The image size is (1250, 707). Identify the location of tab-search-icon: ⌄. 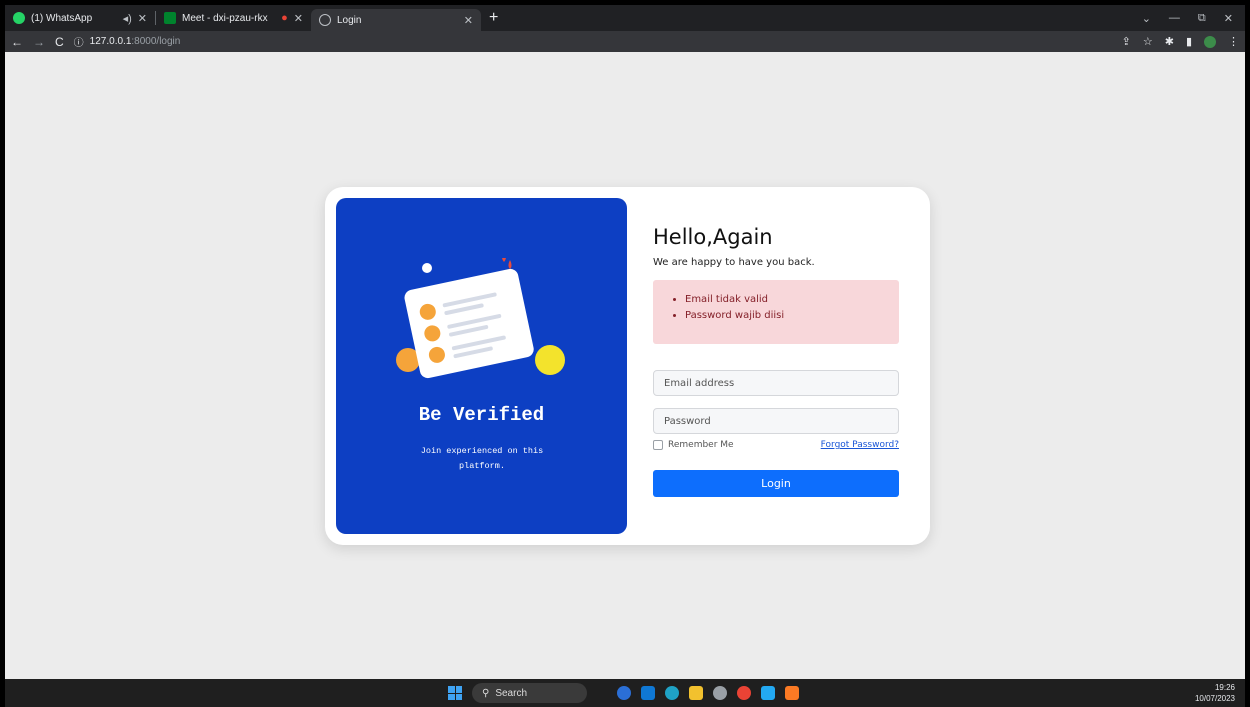
(1146, 18).